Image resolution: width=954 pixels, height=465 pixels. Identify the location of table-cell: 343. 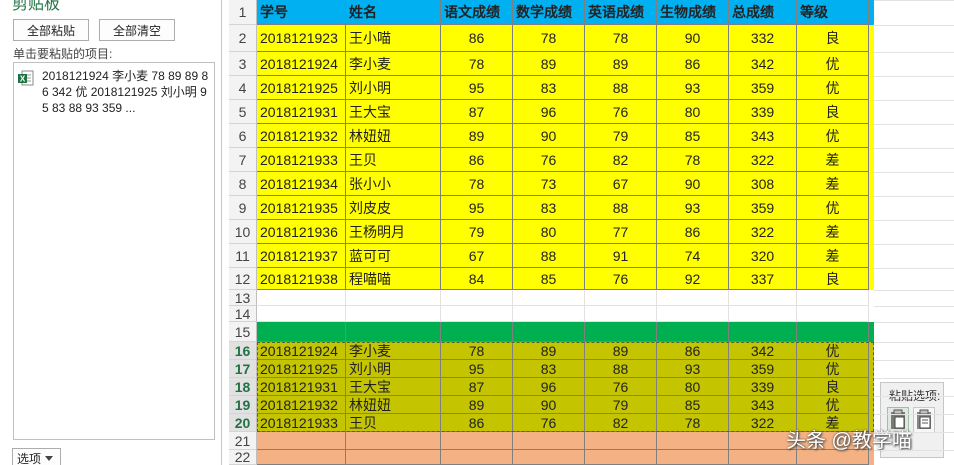
(763, 136).